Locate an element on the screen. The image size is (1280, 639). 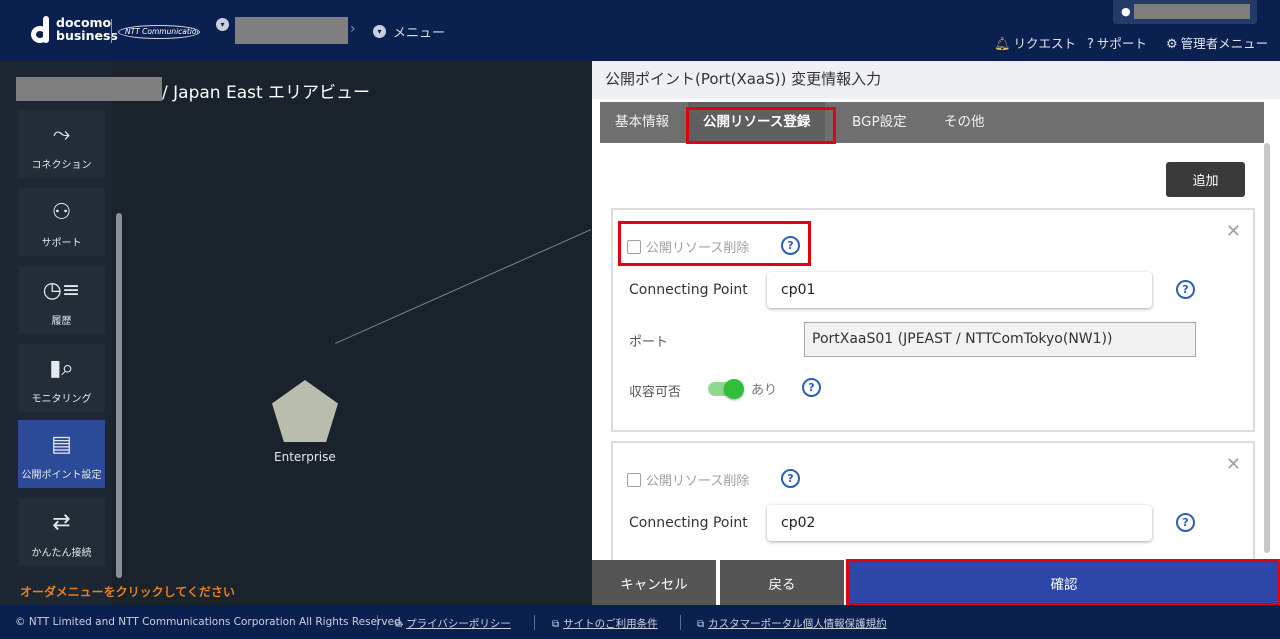
breadcrumb-redacted is located at coordinates (291, 30).